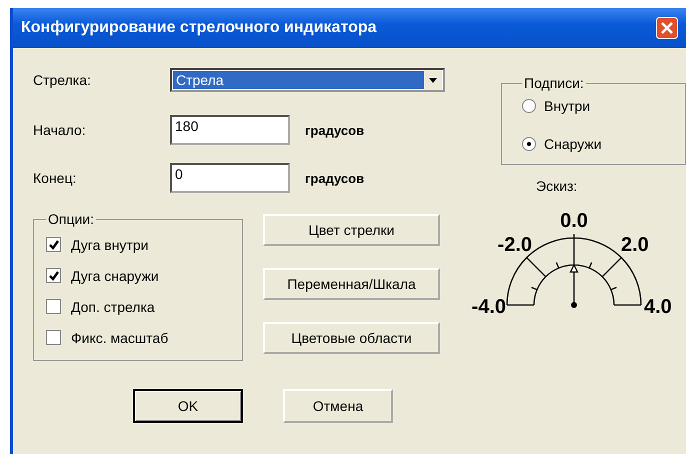 This screenshot has height=454, width=686. What do you see at coordinates (658, 307) in the screenshot?
I see `scale-label: 4.0` at bounding box center [658, 307].